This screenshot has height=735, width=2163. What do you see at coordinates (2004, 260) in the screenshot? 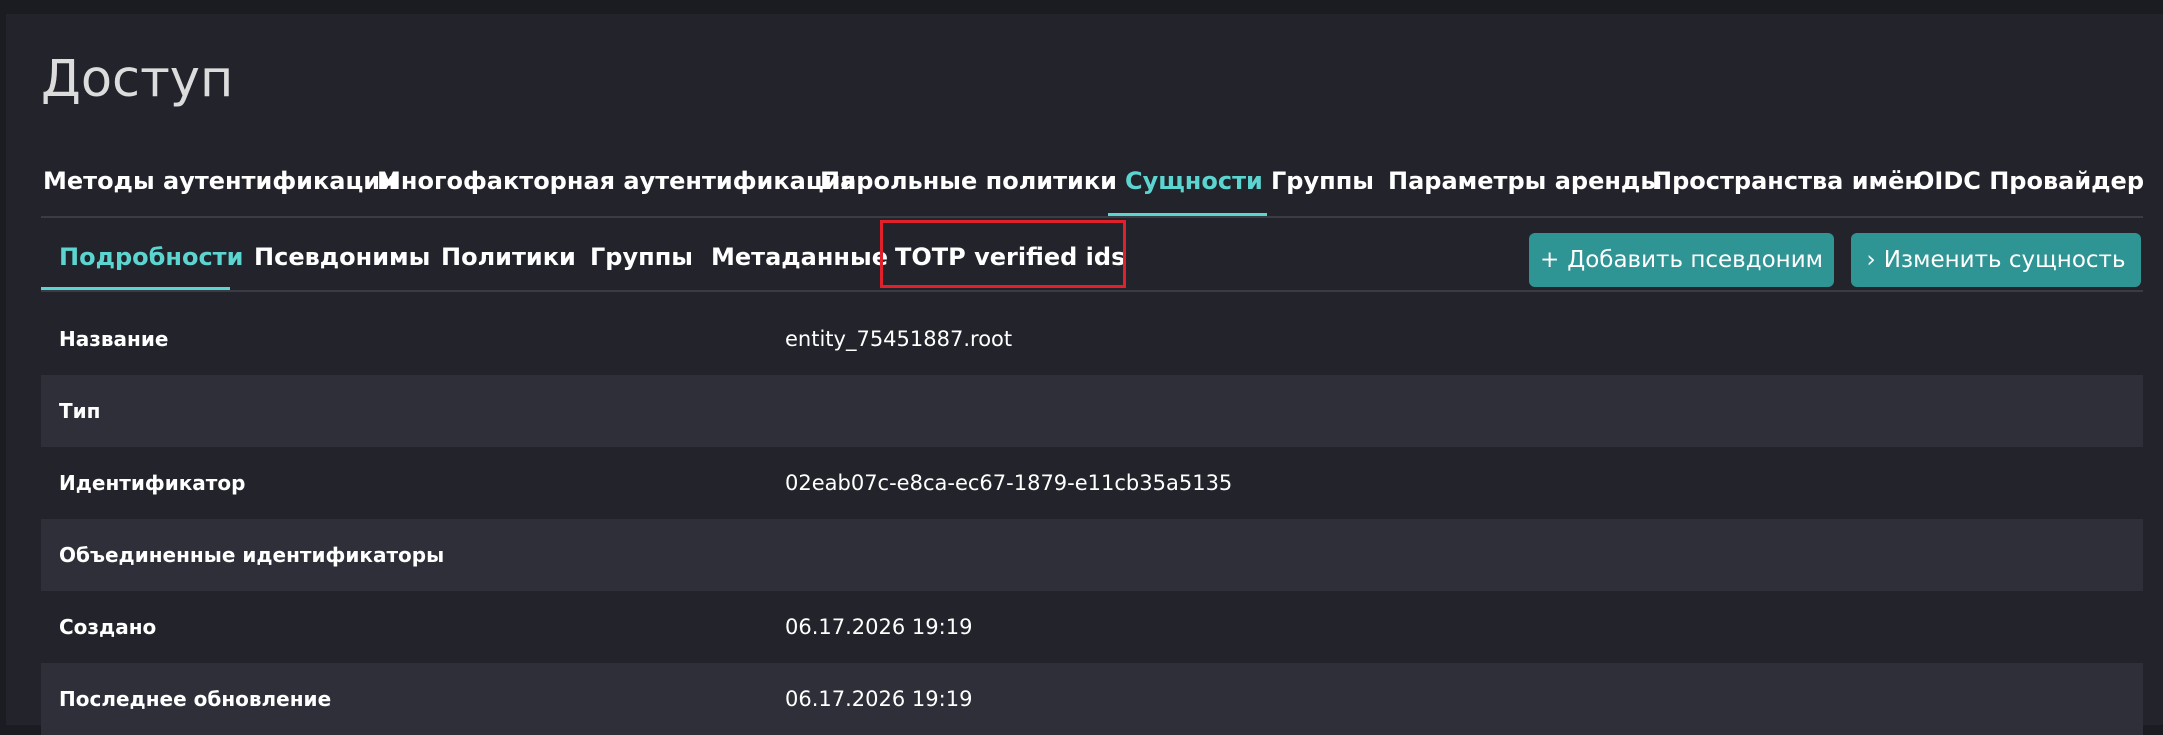
I see `edit-entity-label: Изменить сущность` at bounding box center [2004, 260].